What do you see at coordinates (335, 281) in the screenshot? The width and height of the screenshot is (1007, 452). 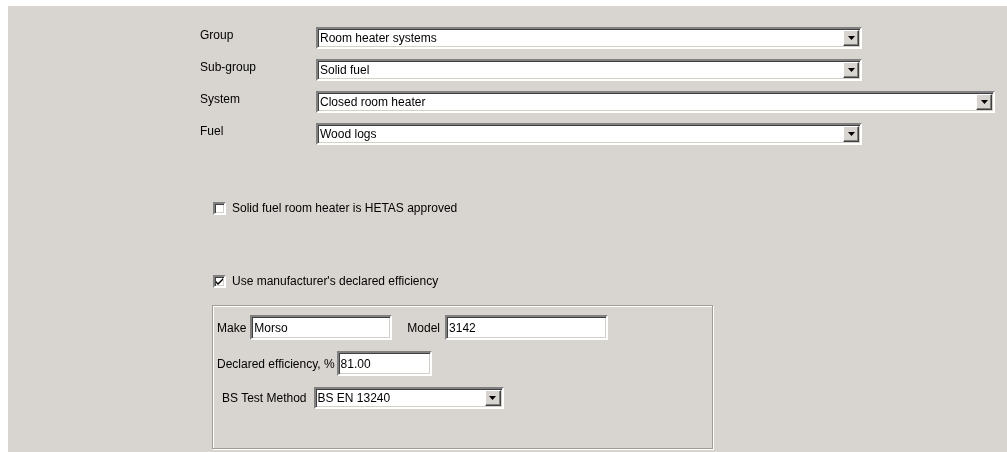 I see `checkbox-label: Use manufacturer's declared efficiency` at bounding box center [335, 281].